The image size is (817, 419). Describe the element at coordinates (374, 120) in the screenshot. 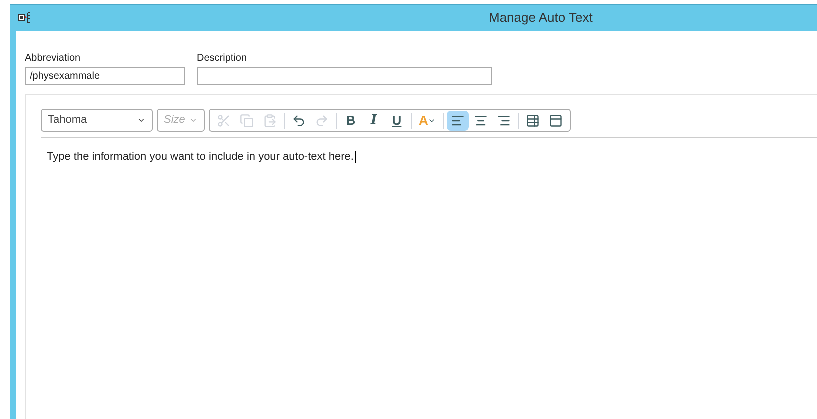

I see `italic-button: I` at that location.